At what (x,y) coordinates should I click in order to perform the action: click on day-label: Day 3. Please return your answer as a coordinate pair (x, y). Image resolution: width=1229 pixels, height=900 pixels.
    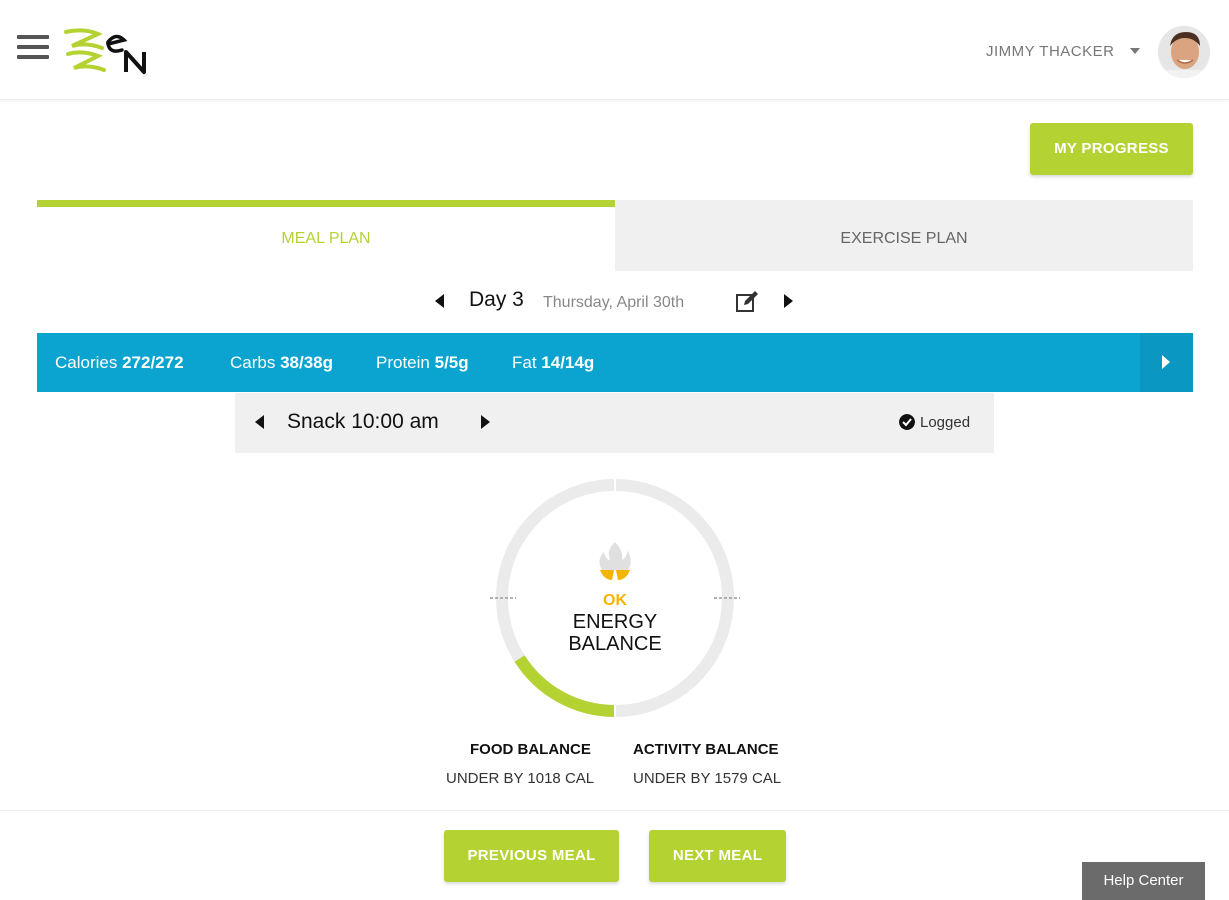
    Looking at the image, I should click on (496, 299).